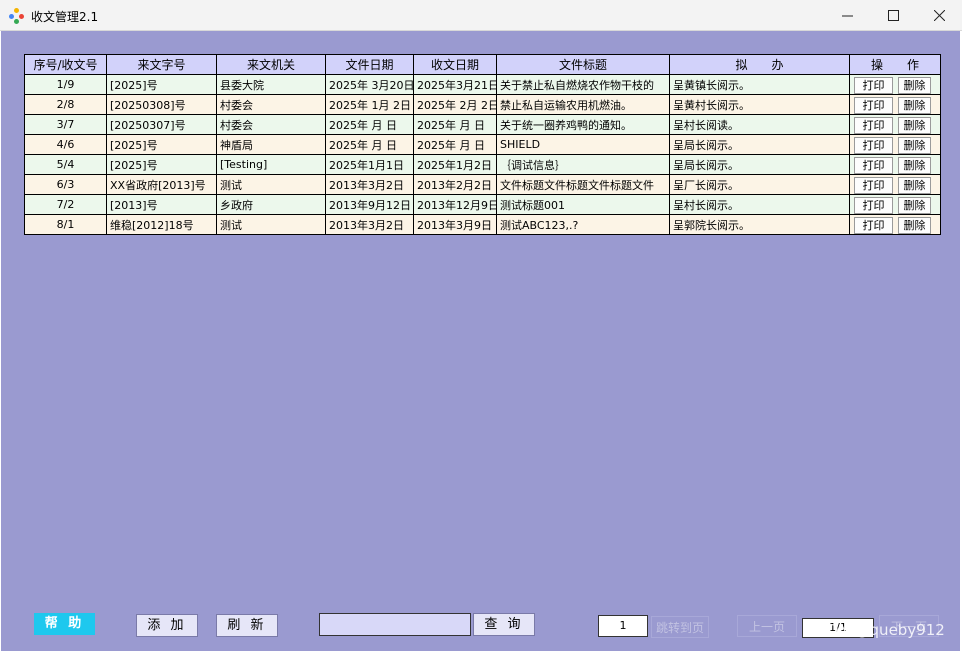 This screenshot has width=962, height=652. What do you see at coordinates (369, 204) in the screenshot?
I see `cell-file-date: 2013年9月12日` at bounding box center [369, 204].